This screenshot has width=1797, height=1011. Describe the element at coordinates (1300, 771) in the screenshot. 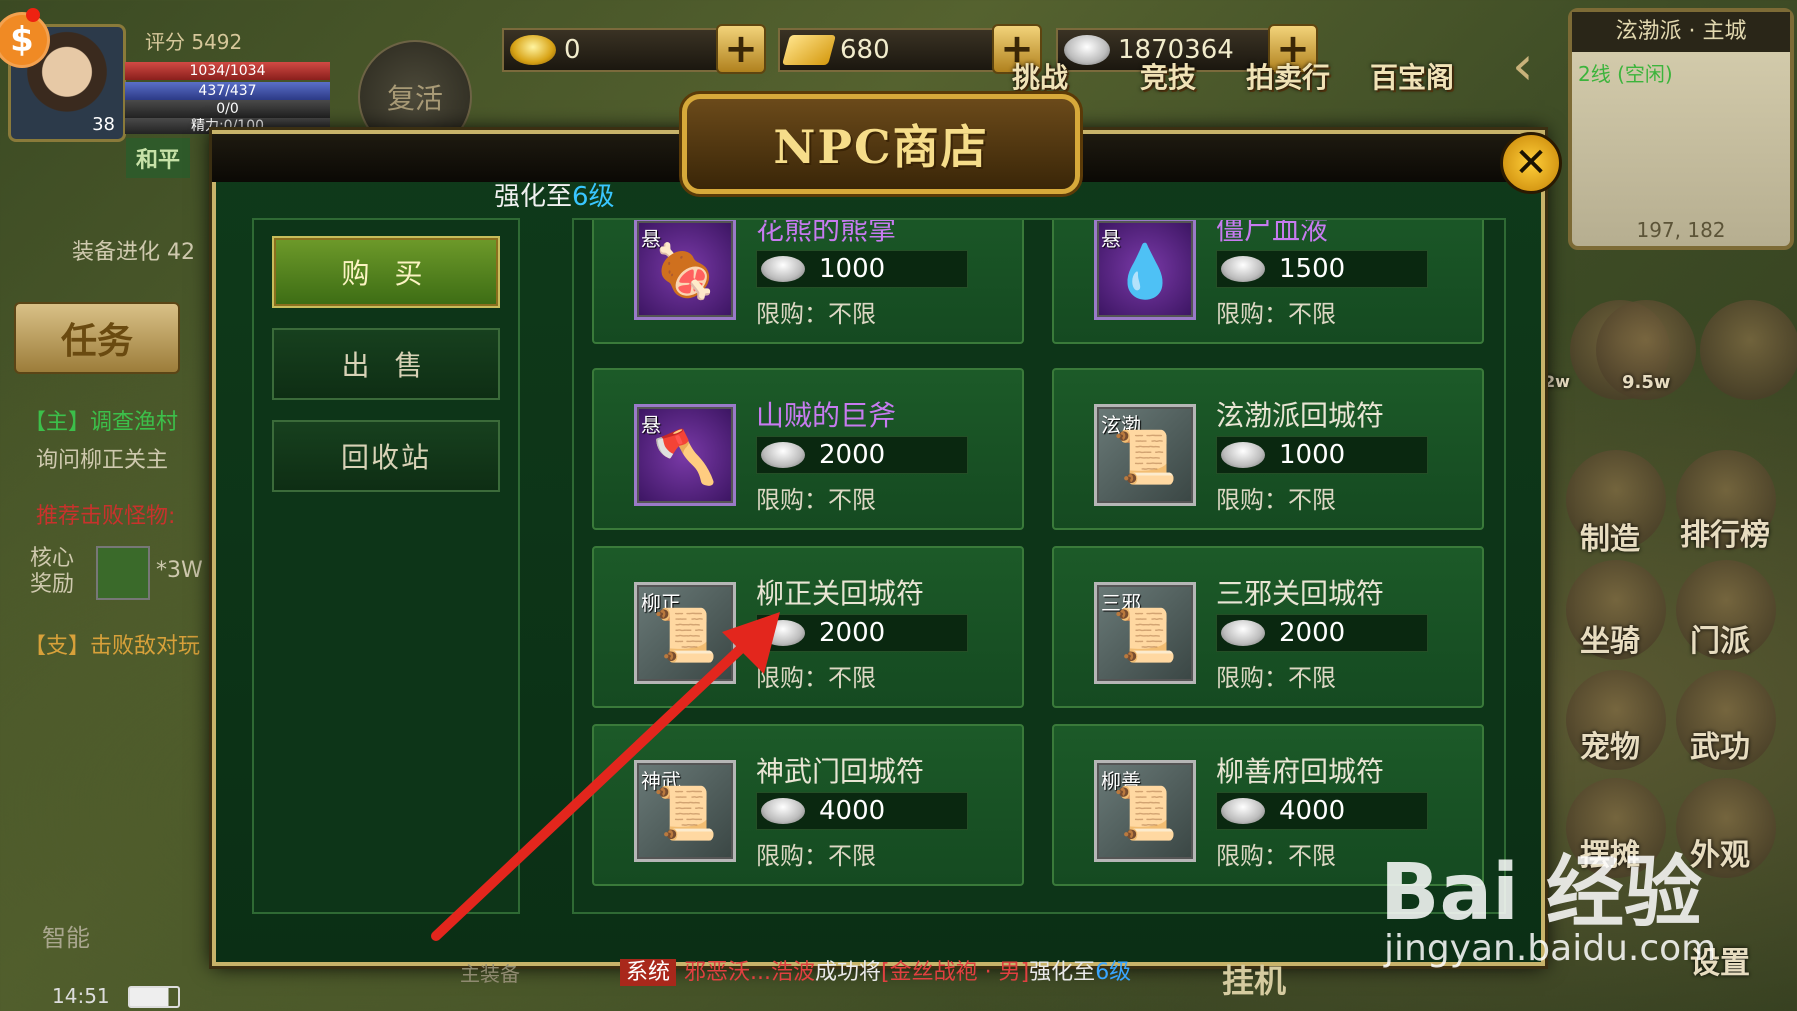

I see `item-name: 柳善府回城符` at that location.